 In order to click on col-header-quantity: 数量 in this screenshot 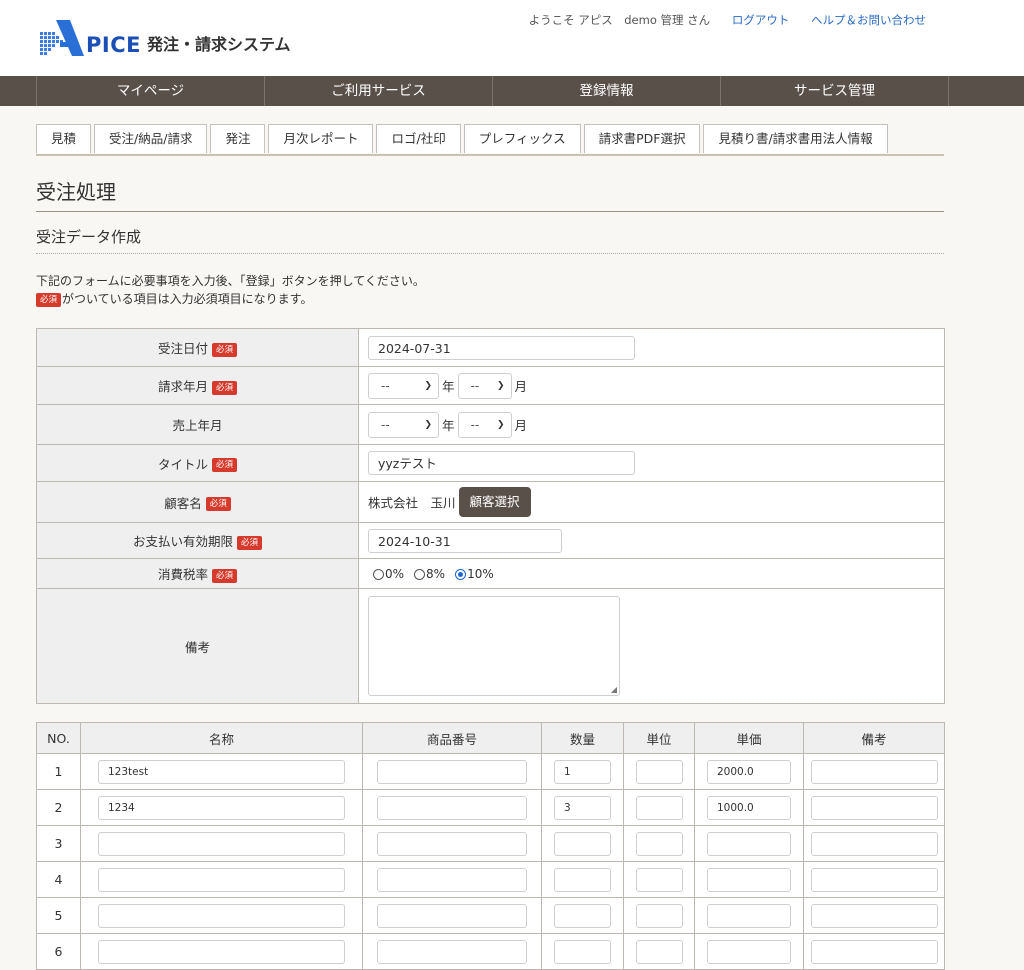, I will do `click(582, 738)`.